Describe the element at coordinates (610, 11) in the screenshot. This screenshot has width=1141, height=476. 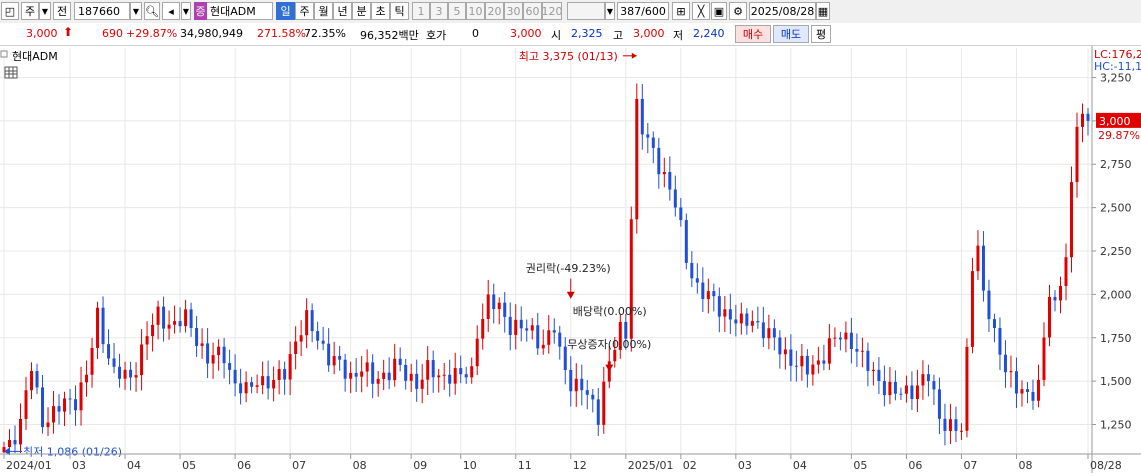
I see `interval-dropdown-icon: ▼` at that location.